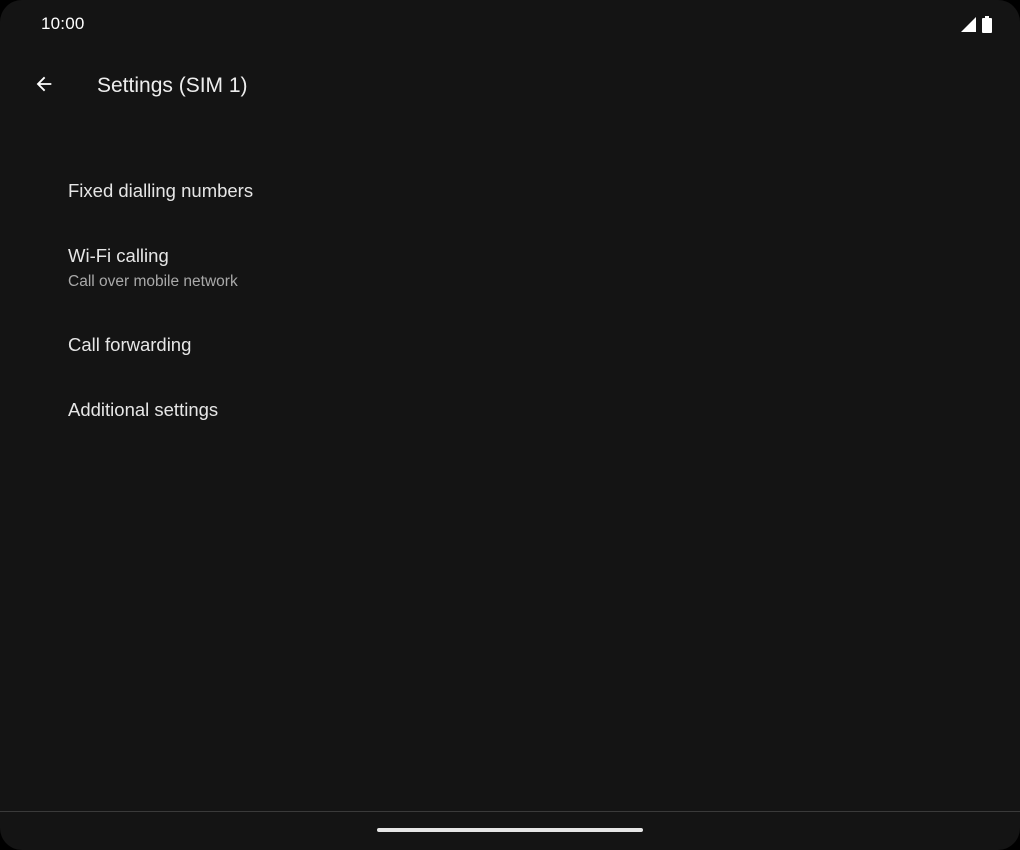 The height and width of the screenshot is (850, 1020). I want to click on settings-item-title: Wi-Fi calling, so click(118, 255).